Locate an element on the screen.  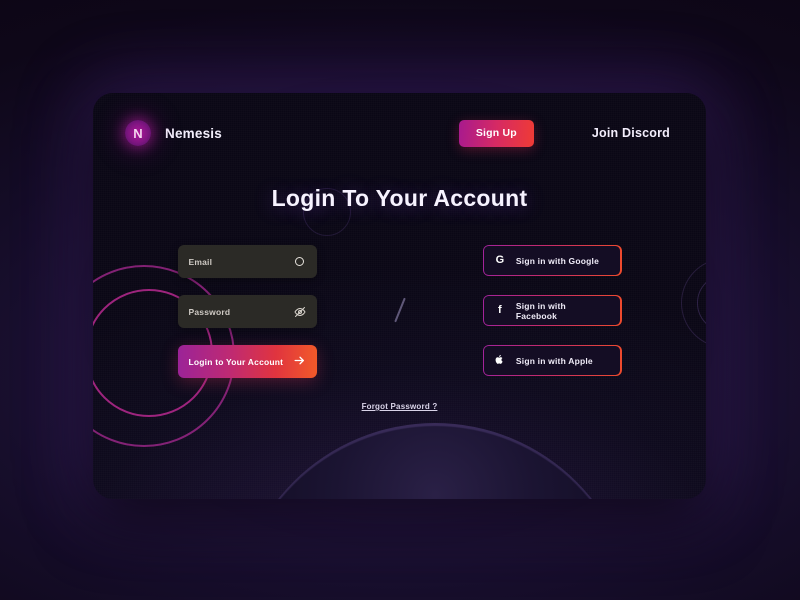
join-discord-link: Join Discord is located at coordinates (631, 133).